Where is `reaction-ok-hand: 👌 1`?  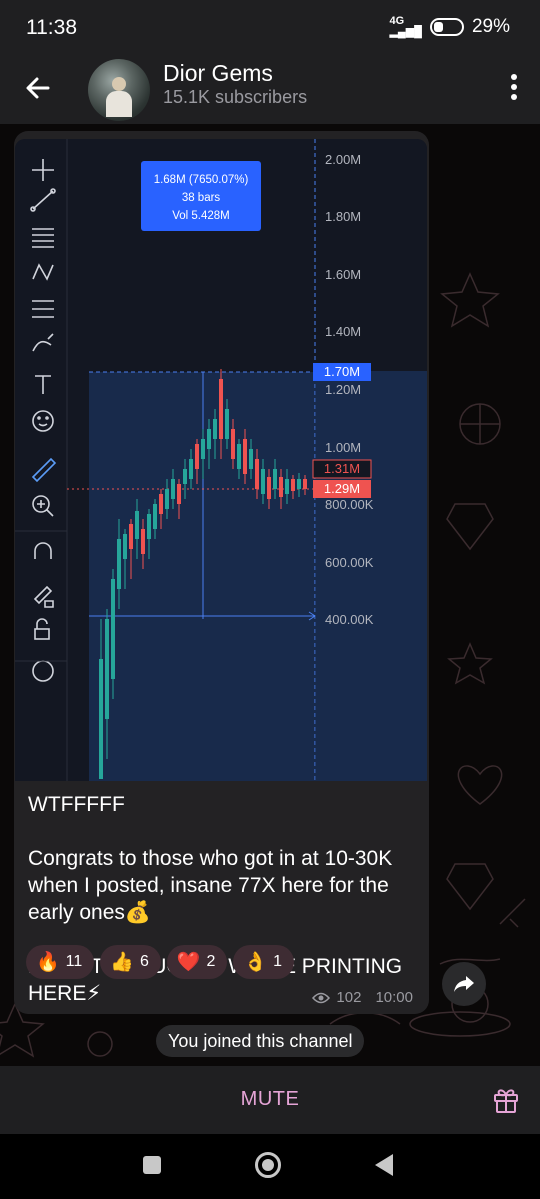 reaction-ok-hand: 👌 1 is located at coordinates (264, 962).